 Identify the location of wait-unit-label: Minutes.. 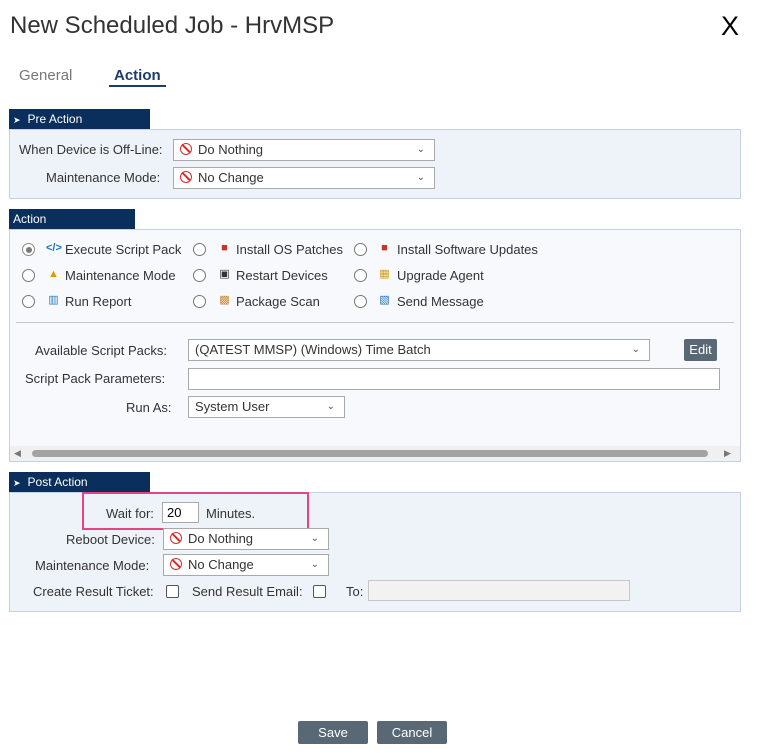
(231, 513).